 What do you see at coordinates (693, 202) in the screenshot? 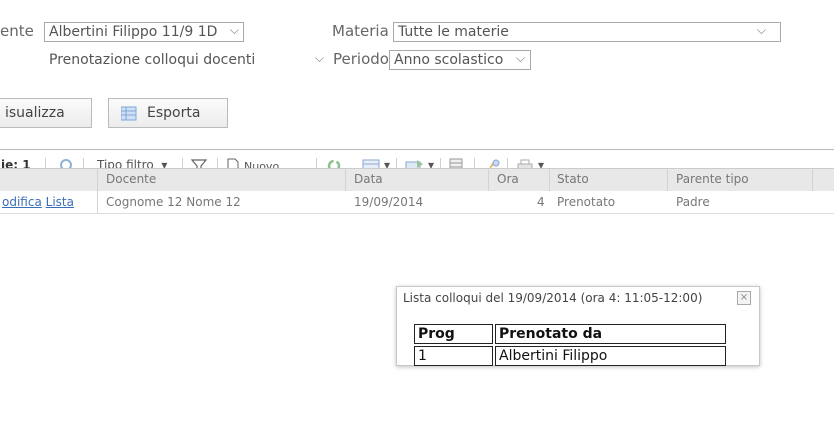
I see `cell-parente-tipo: Padre` at bounding box center [693, 202].